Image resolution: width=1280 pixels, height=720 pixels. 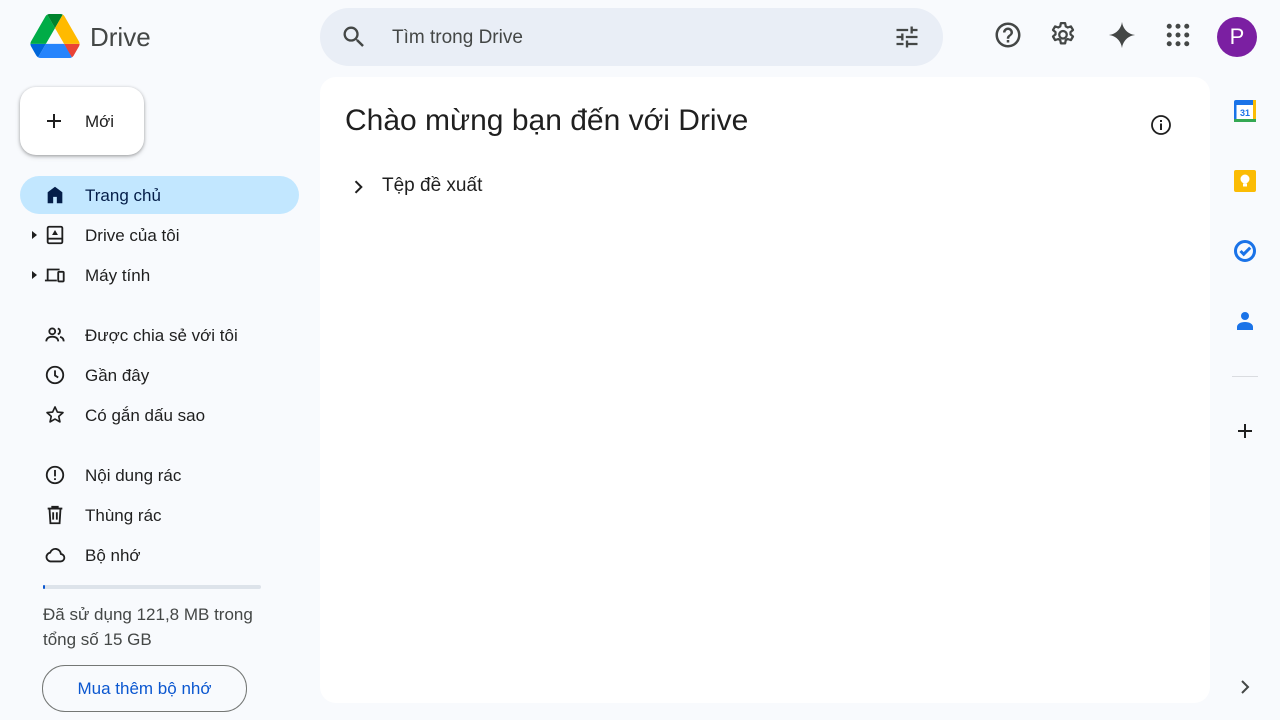 What do you see at coordinates (1178, 35) in the screenshot?
I see `apps-grid-icon` at bounding box center [1178, 35].